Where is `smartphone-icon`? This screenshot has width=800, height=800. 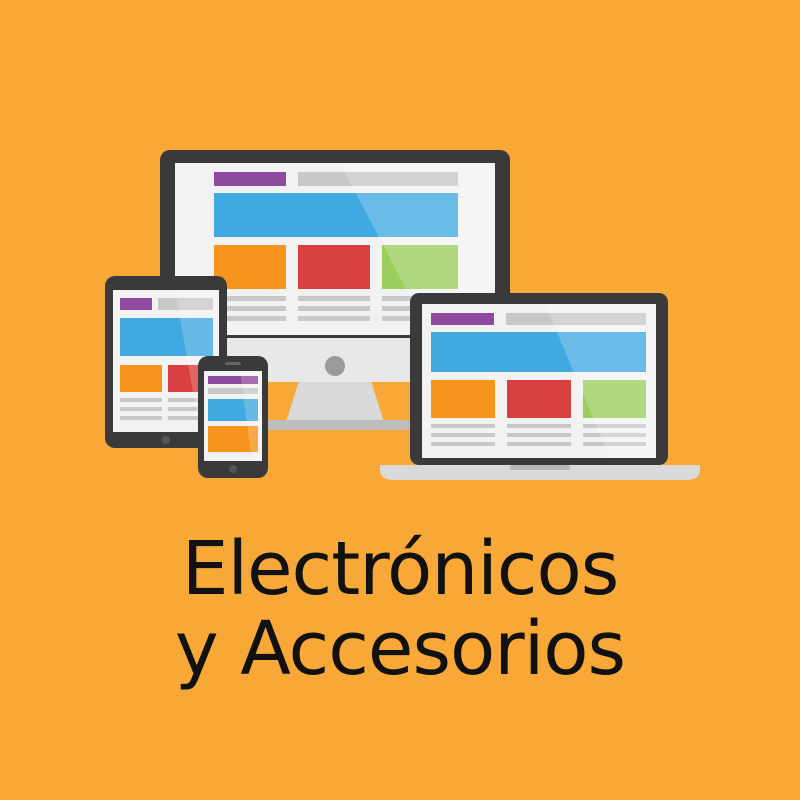 smartphone-icon is located at coordinates (233, 417).